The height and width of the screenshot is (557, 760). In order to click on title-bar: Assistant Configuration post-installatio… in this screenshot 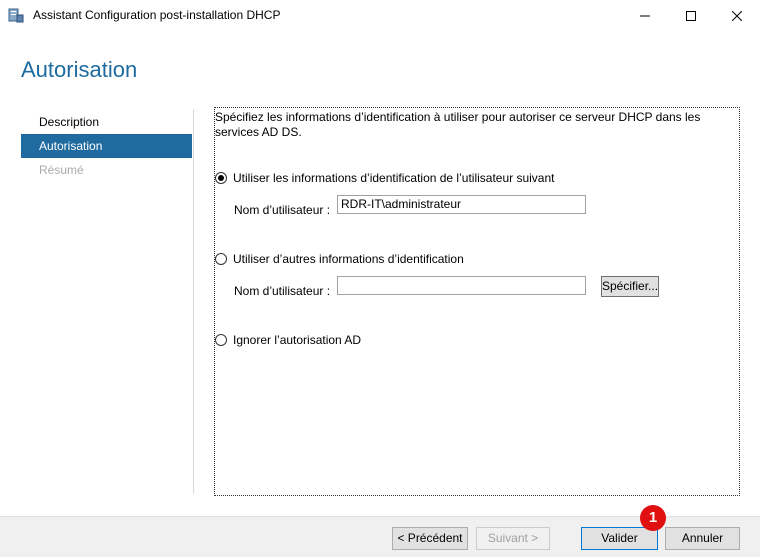, I will do `click(380, 15)`.